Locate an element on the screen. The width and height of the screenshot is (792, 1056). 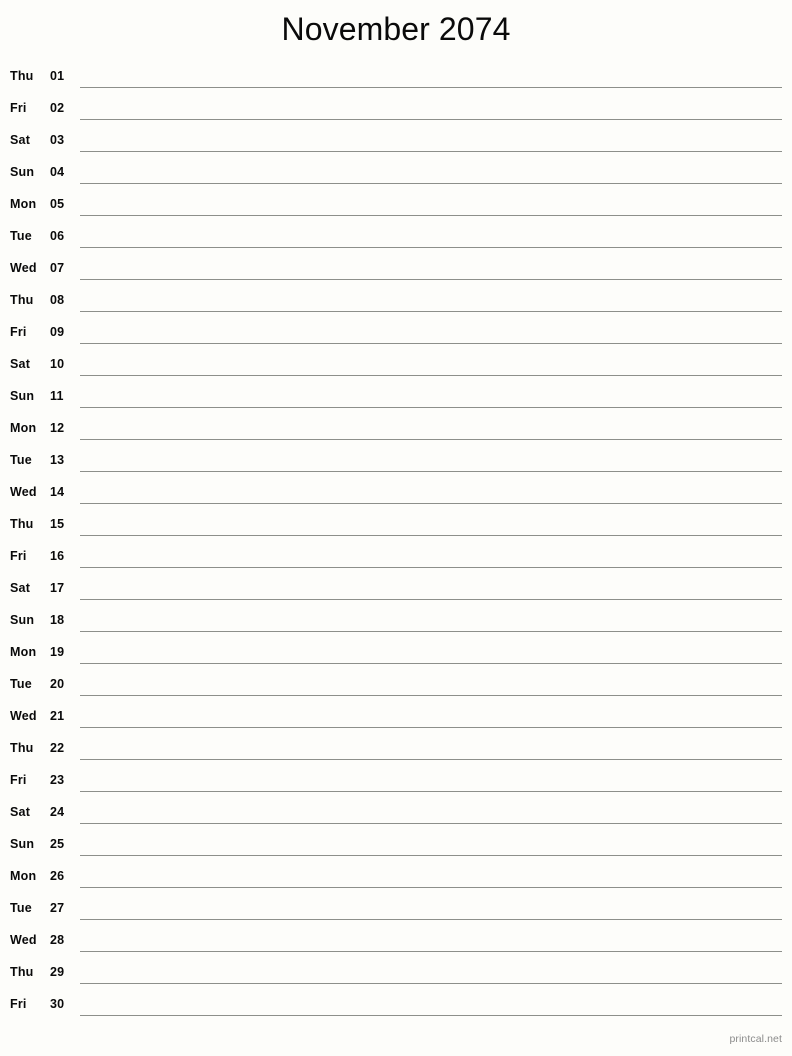
day-row: Mon 26 is located at coordinates (396, 876).